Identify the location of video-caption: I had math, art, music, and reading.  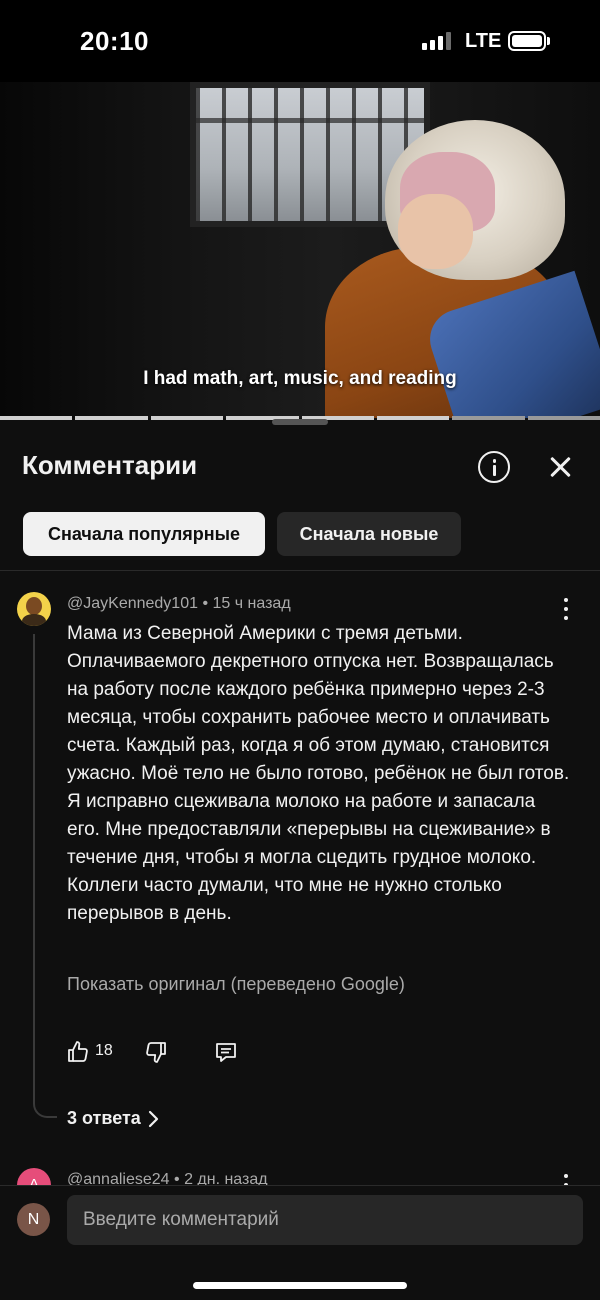
(300, 378).